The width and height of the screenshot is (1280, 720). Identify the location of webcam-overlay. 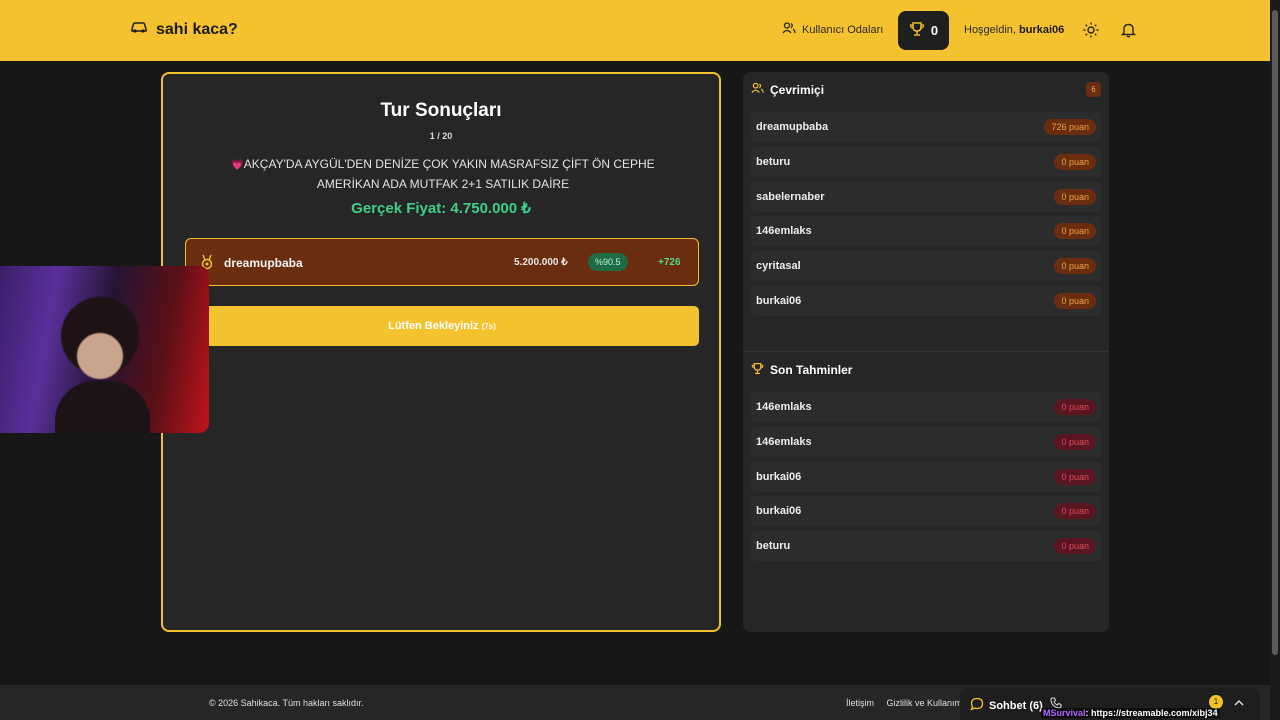
(104, 349).